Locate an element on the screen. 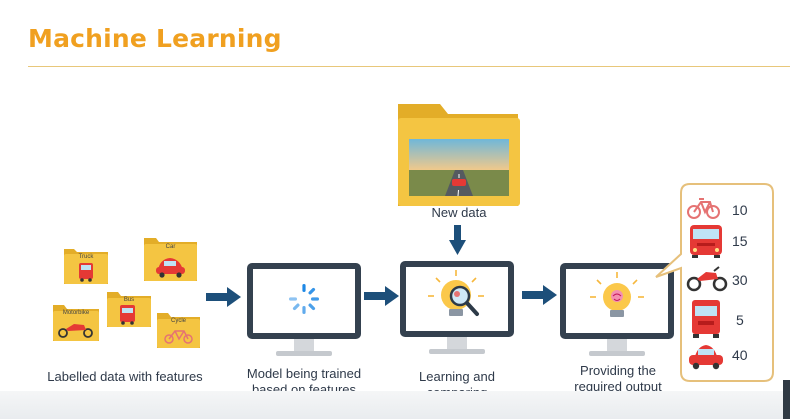 This screenshot has height=419, width=790. folder-car-label-box: Car is located at coordinates (170, 246).